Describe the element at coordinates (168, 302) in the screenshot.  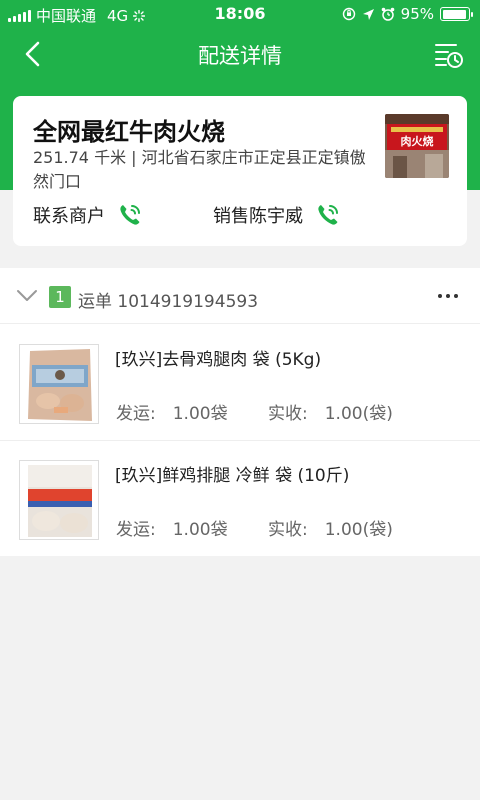
I see `waybill-number: 运单 1014919194593` at that location.